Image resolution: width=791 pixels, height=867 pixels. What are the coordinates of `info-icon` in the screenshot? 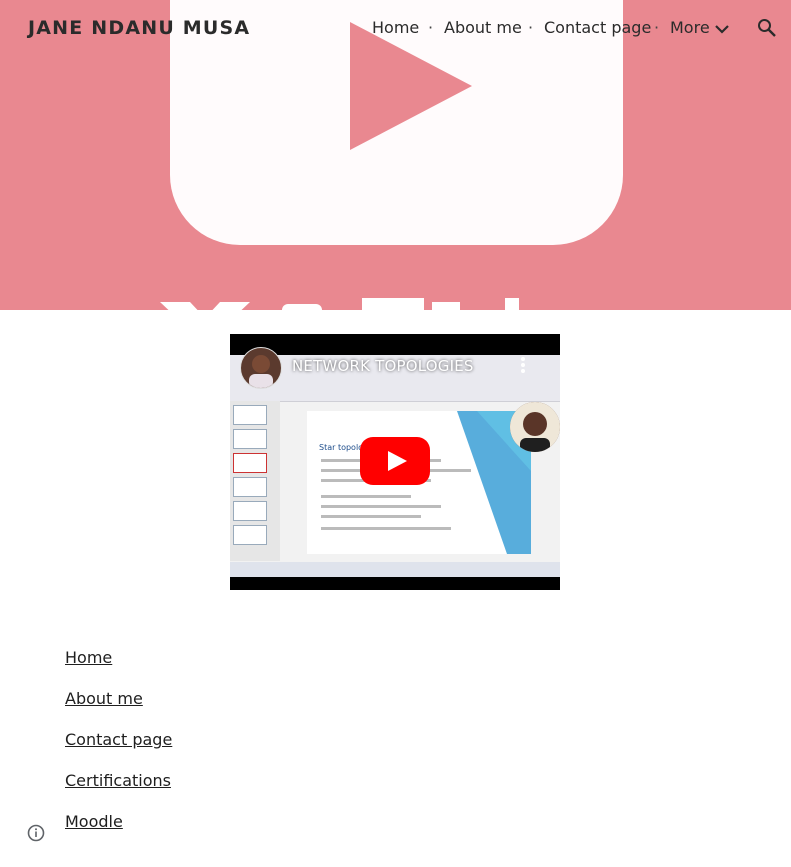 It's located at (36, 835).